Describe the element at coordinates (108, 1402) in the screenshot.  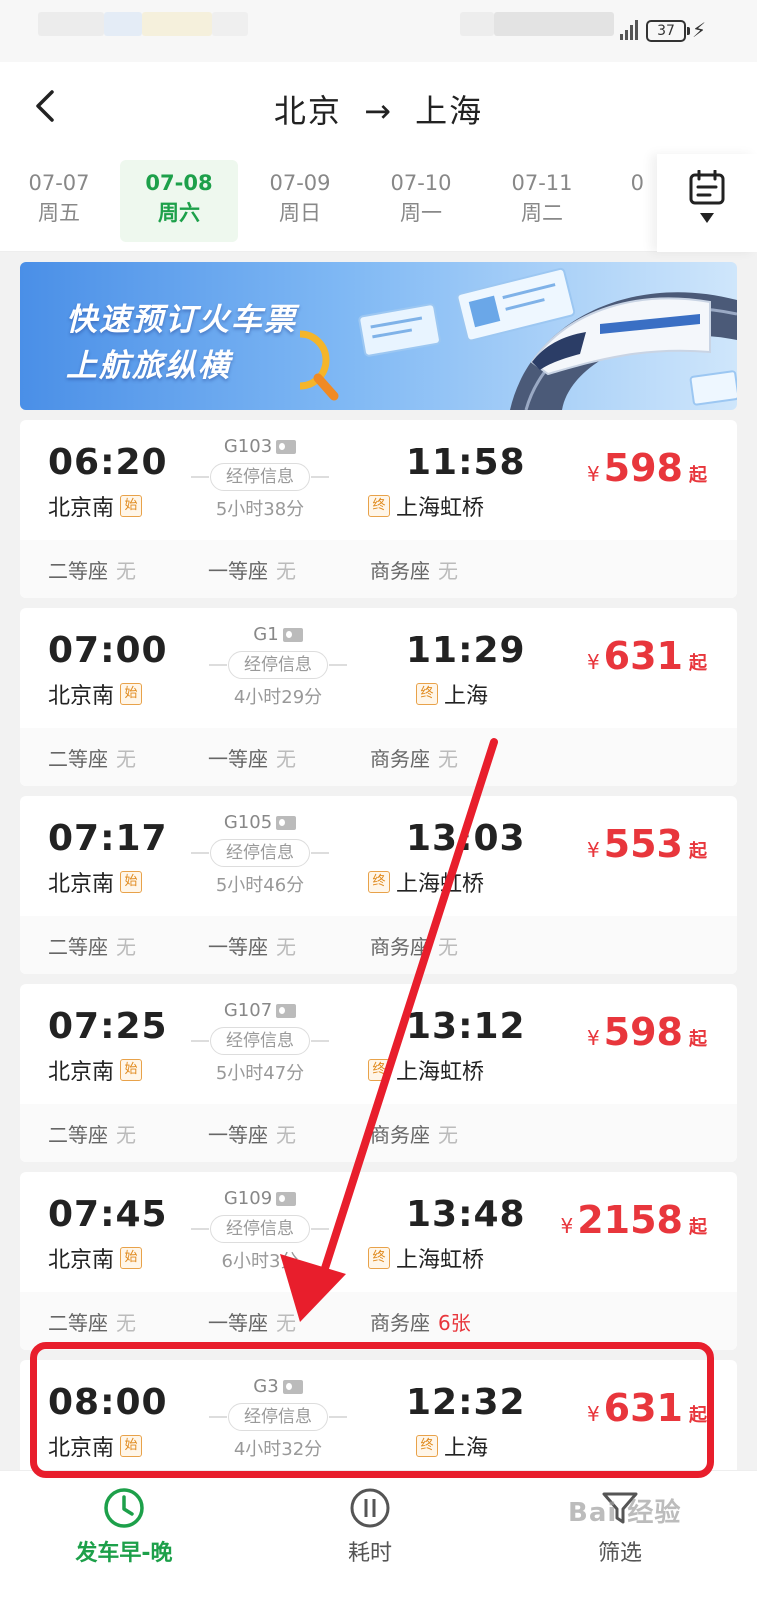
I see `departure-time: 08:00` at that location.